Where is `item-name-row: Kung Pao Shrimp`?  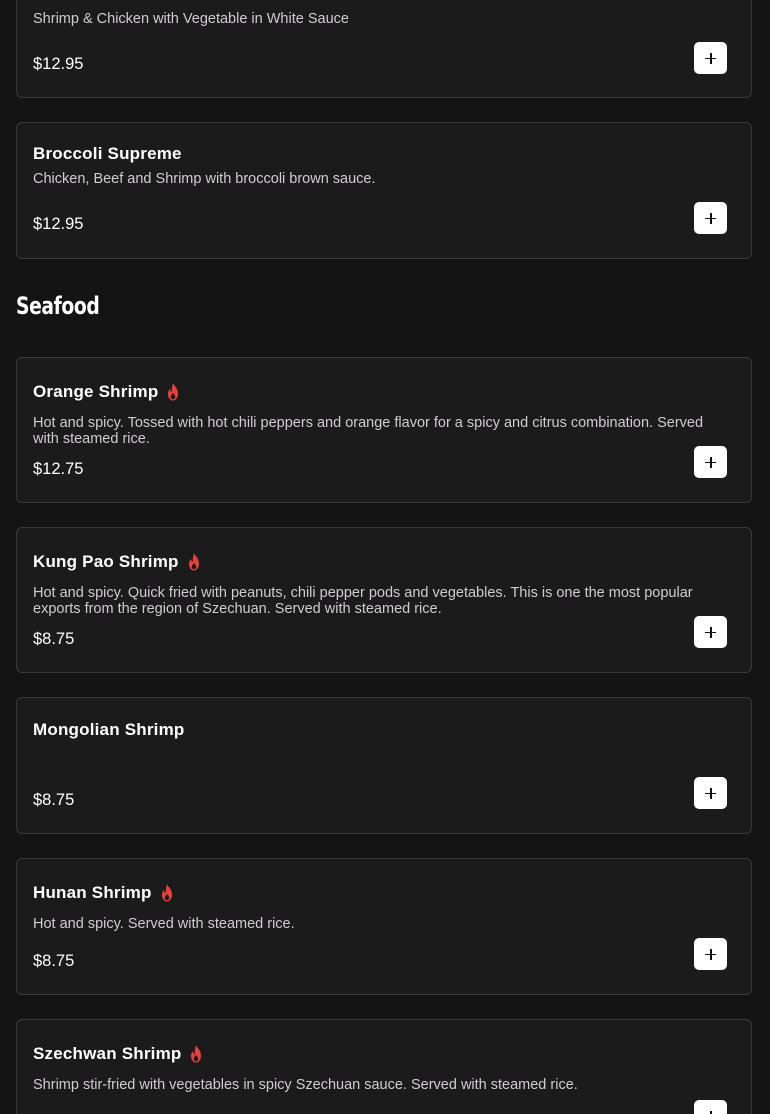 item-name-row: Kung Pao Shrimp is located at coordinates (117, 562).